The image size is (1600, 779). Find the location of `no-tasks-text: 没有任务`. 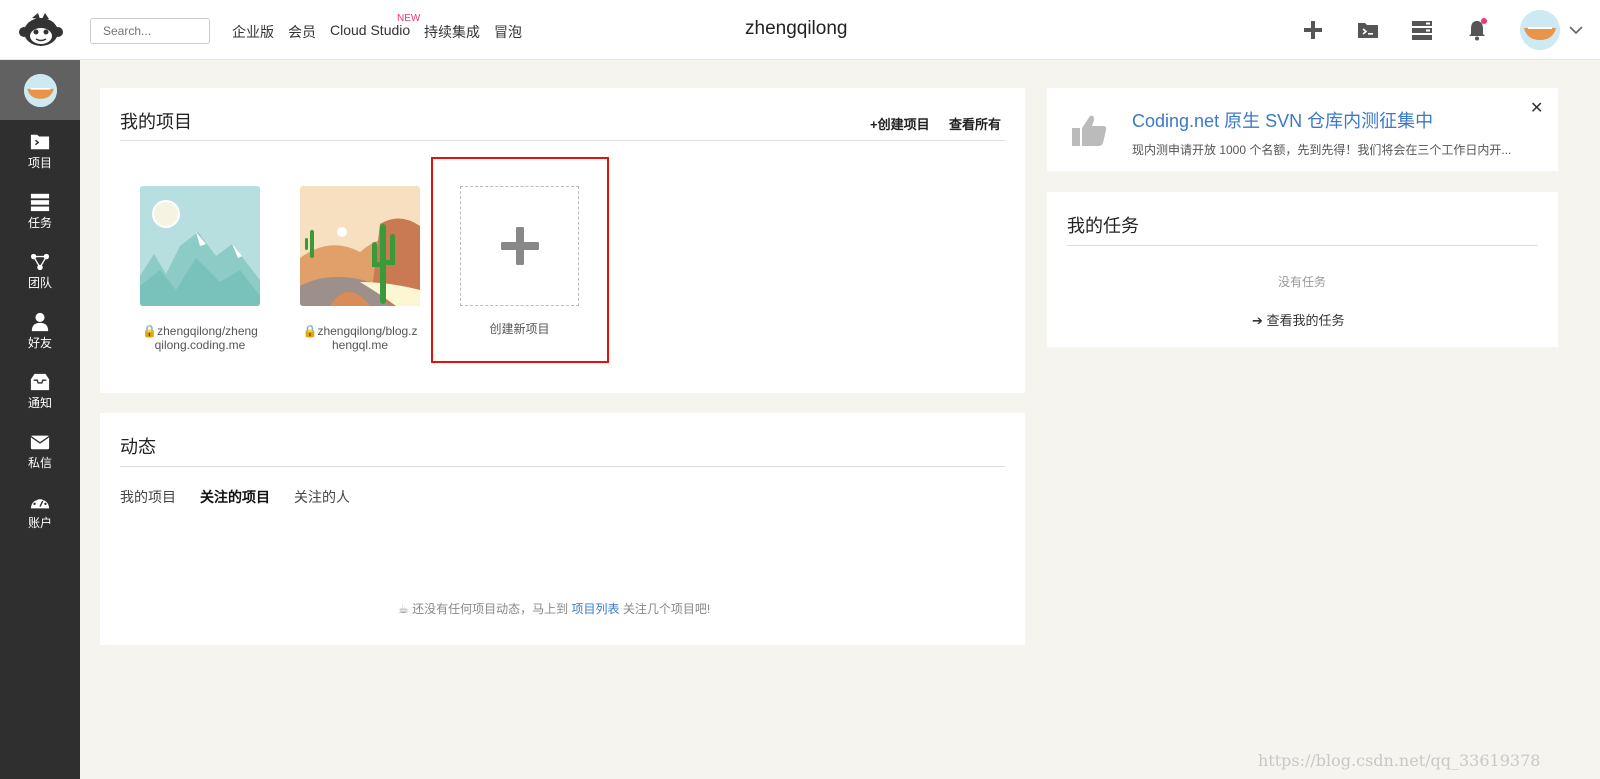

no-tasks-text: 没有任务 is located at coordinates (1302, 282).